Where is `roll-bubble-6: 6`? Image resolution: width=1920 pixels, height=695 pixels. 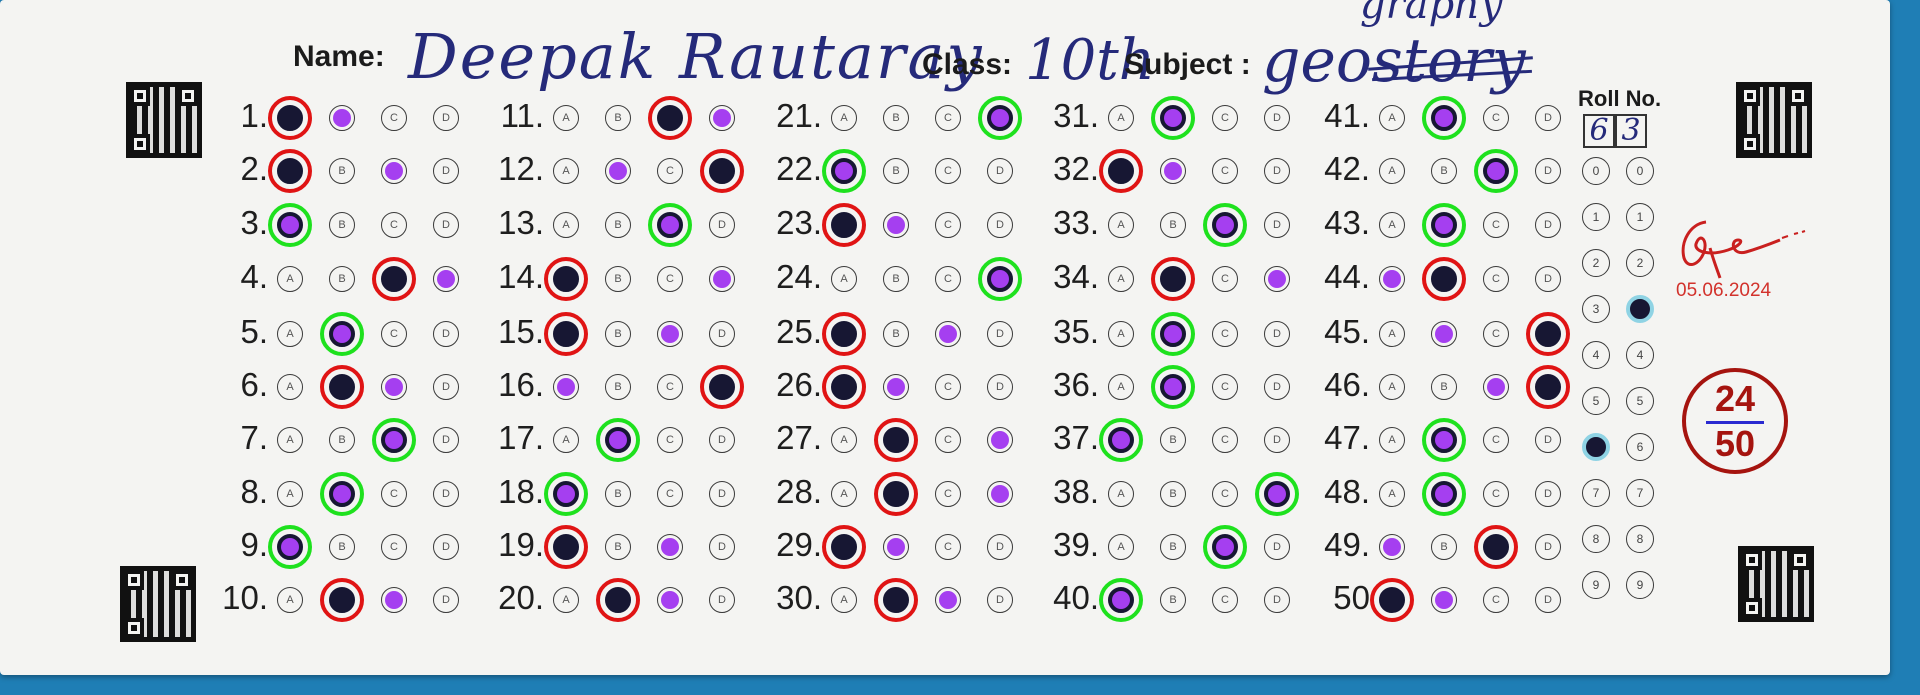 roll-bubble-6: 6 is located at coordinates (1640, 447).